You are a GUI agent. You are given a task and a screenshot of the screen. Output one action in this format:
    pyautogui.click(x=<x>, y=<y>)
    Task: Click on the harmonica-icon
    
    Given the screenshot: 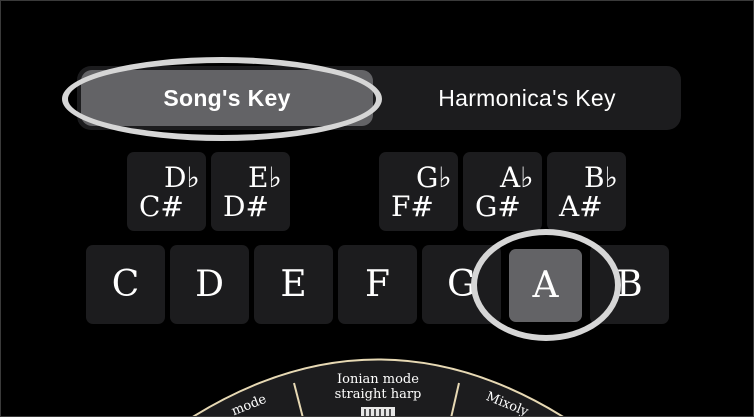 What is the action you would take?
    pyautogui.click(x=378, y=411)
    